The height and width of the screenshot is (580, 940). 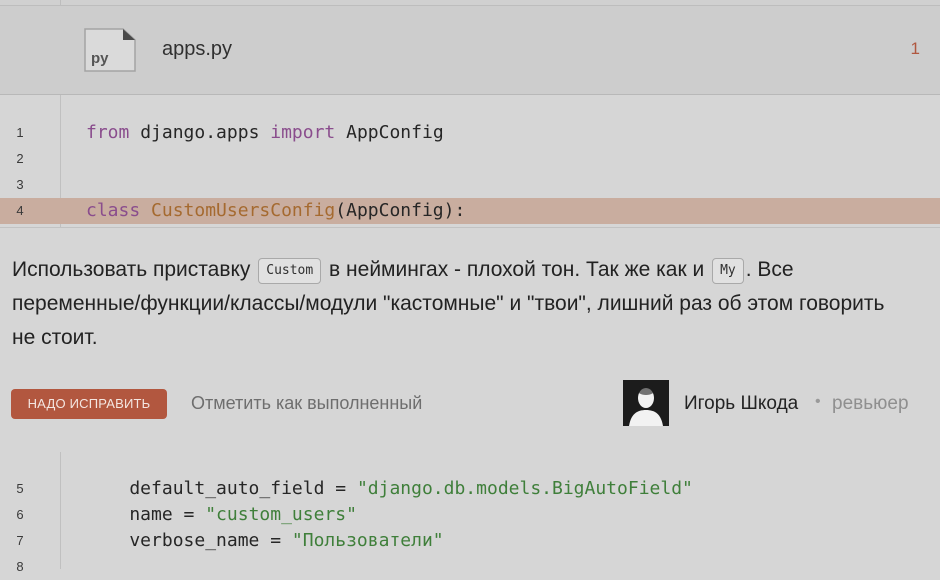 What do you see at coordinates (367, 540) in the screenshot?
I see `code-token: "Пользователи"` at bounding box center [367, 540].